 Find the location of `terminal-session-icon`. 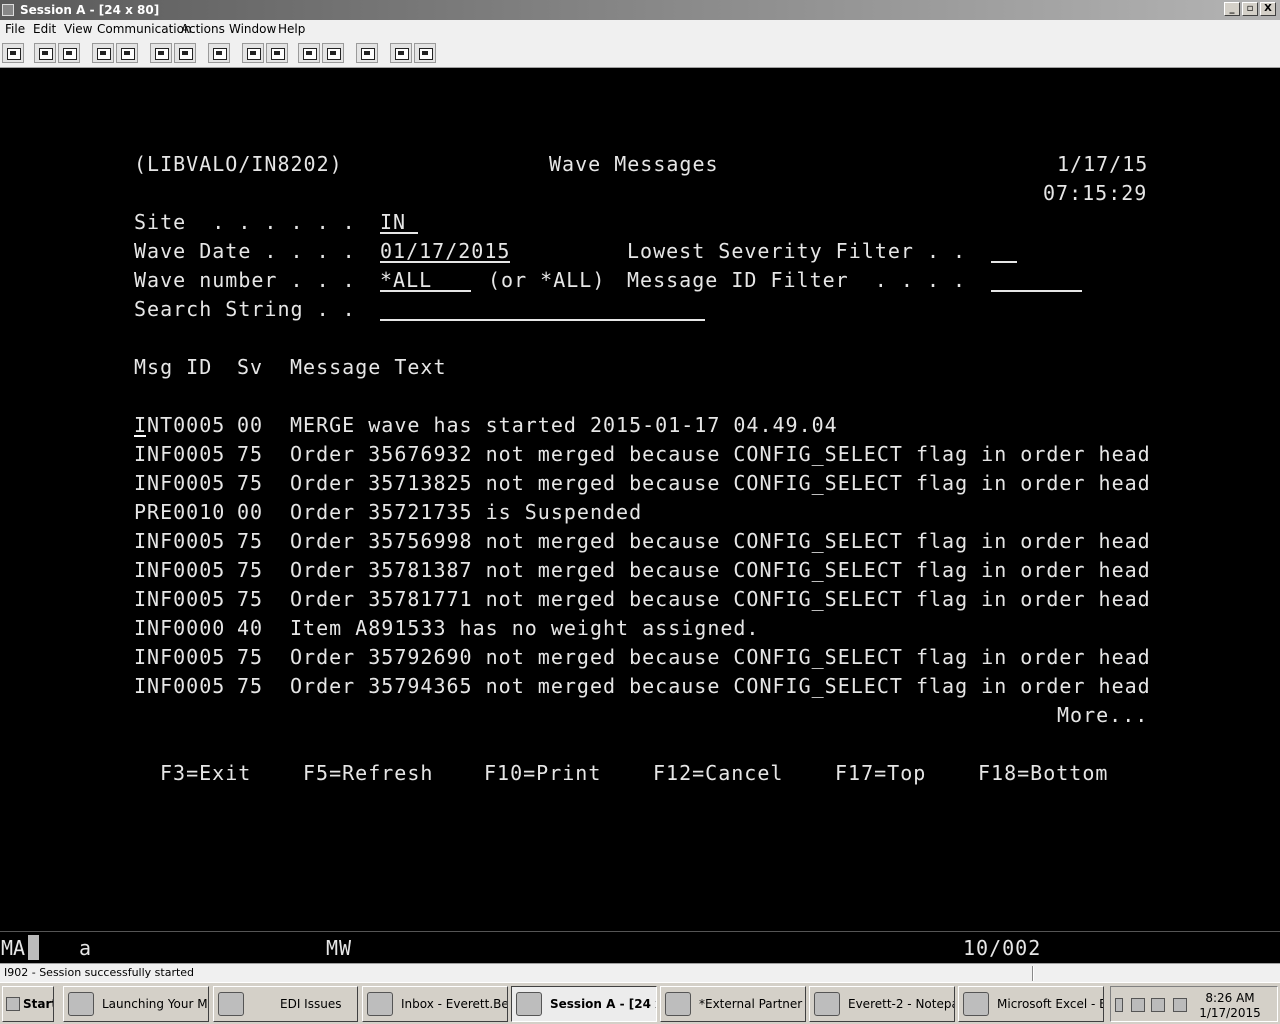

terminal-session-icon is located at coordinates (529, 1004).